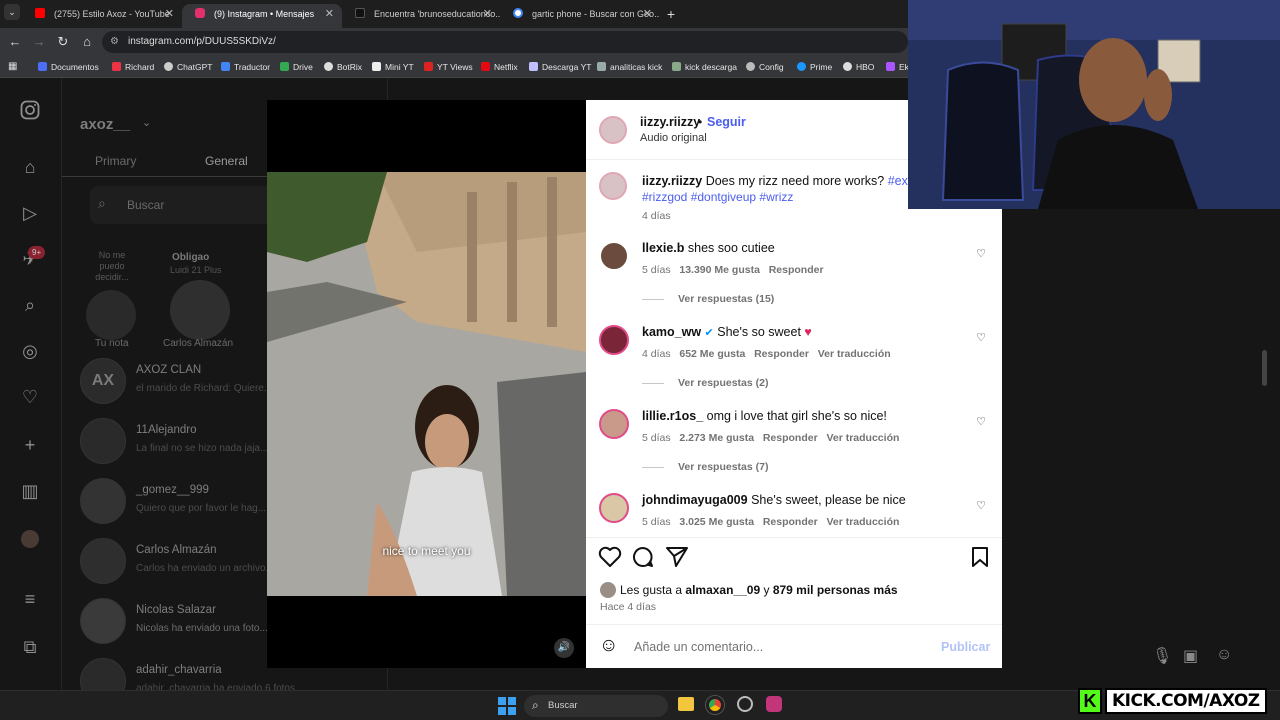  What do you see at coordinates (133, 67) in the screenshot?
I see `bookmark-richard: Richard` at bounding box center [133, 67].